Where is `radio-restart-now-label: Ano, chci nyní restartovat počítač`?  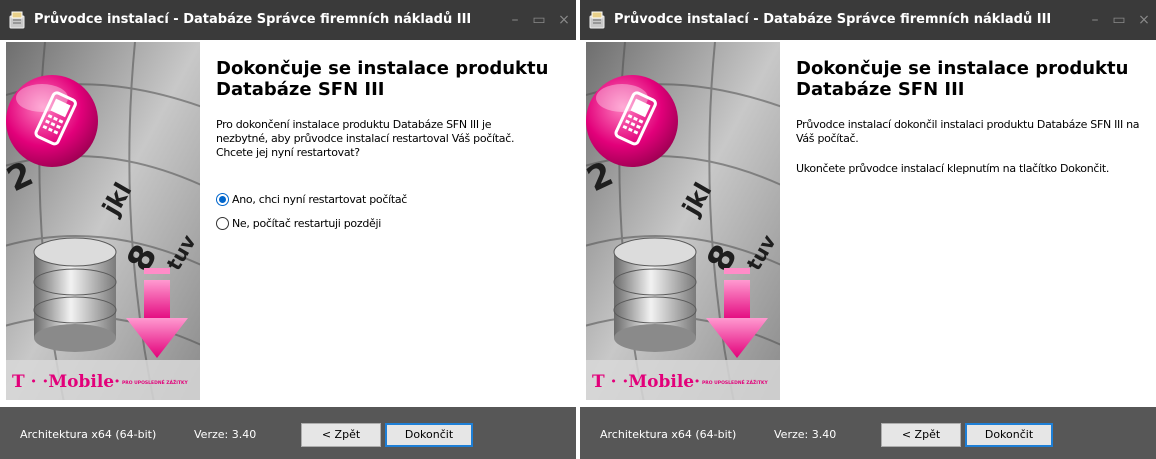 radio-restart-now-label: Ano, chci nyní restartovat počítač is located at coordinates (319, 199).